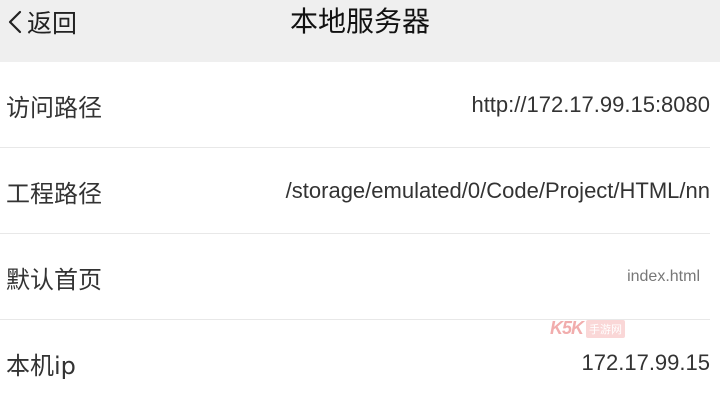  What do you see at coordinates (41, 365) in the screenshot?
I see `row-label: 本机ip` at bounding box center [41, 365].